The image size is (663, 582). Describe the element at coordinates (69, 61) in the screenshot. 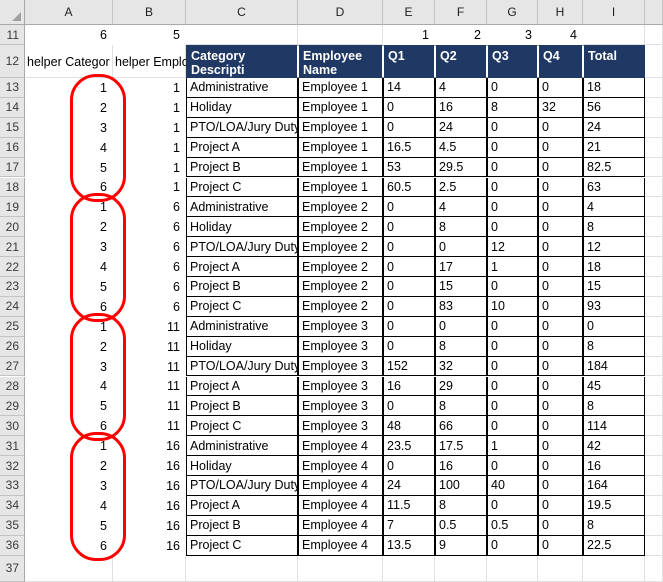

I see `cell-a12-helper-category: helper Categor` at that location.